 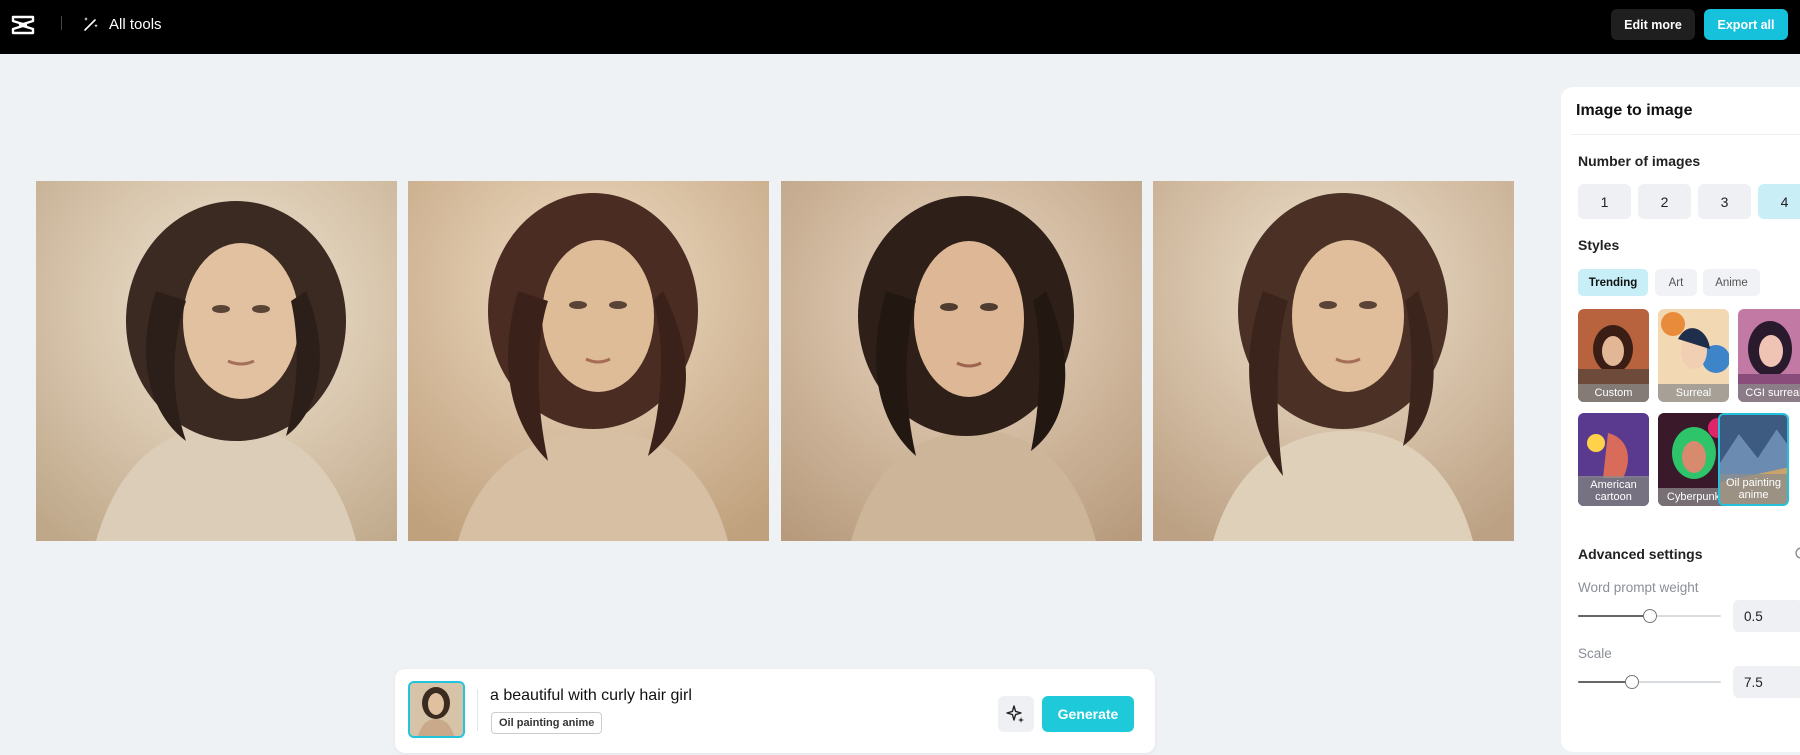 I want to click on top-bar: All tools Edit more Export all, so click(x=900, y=27).